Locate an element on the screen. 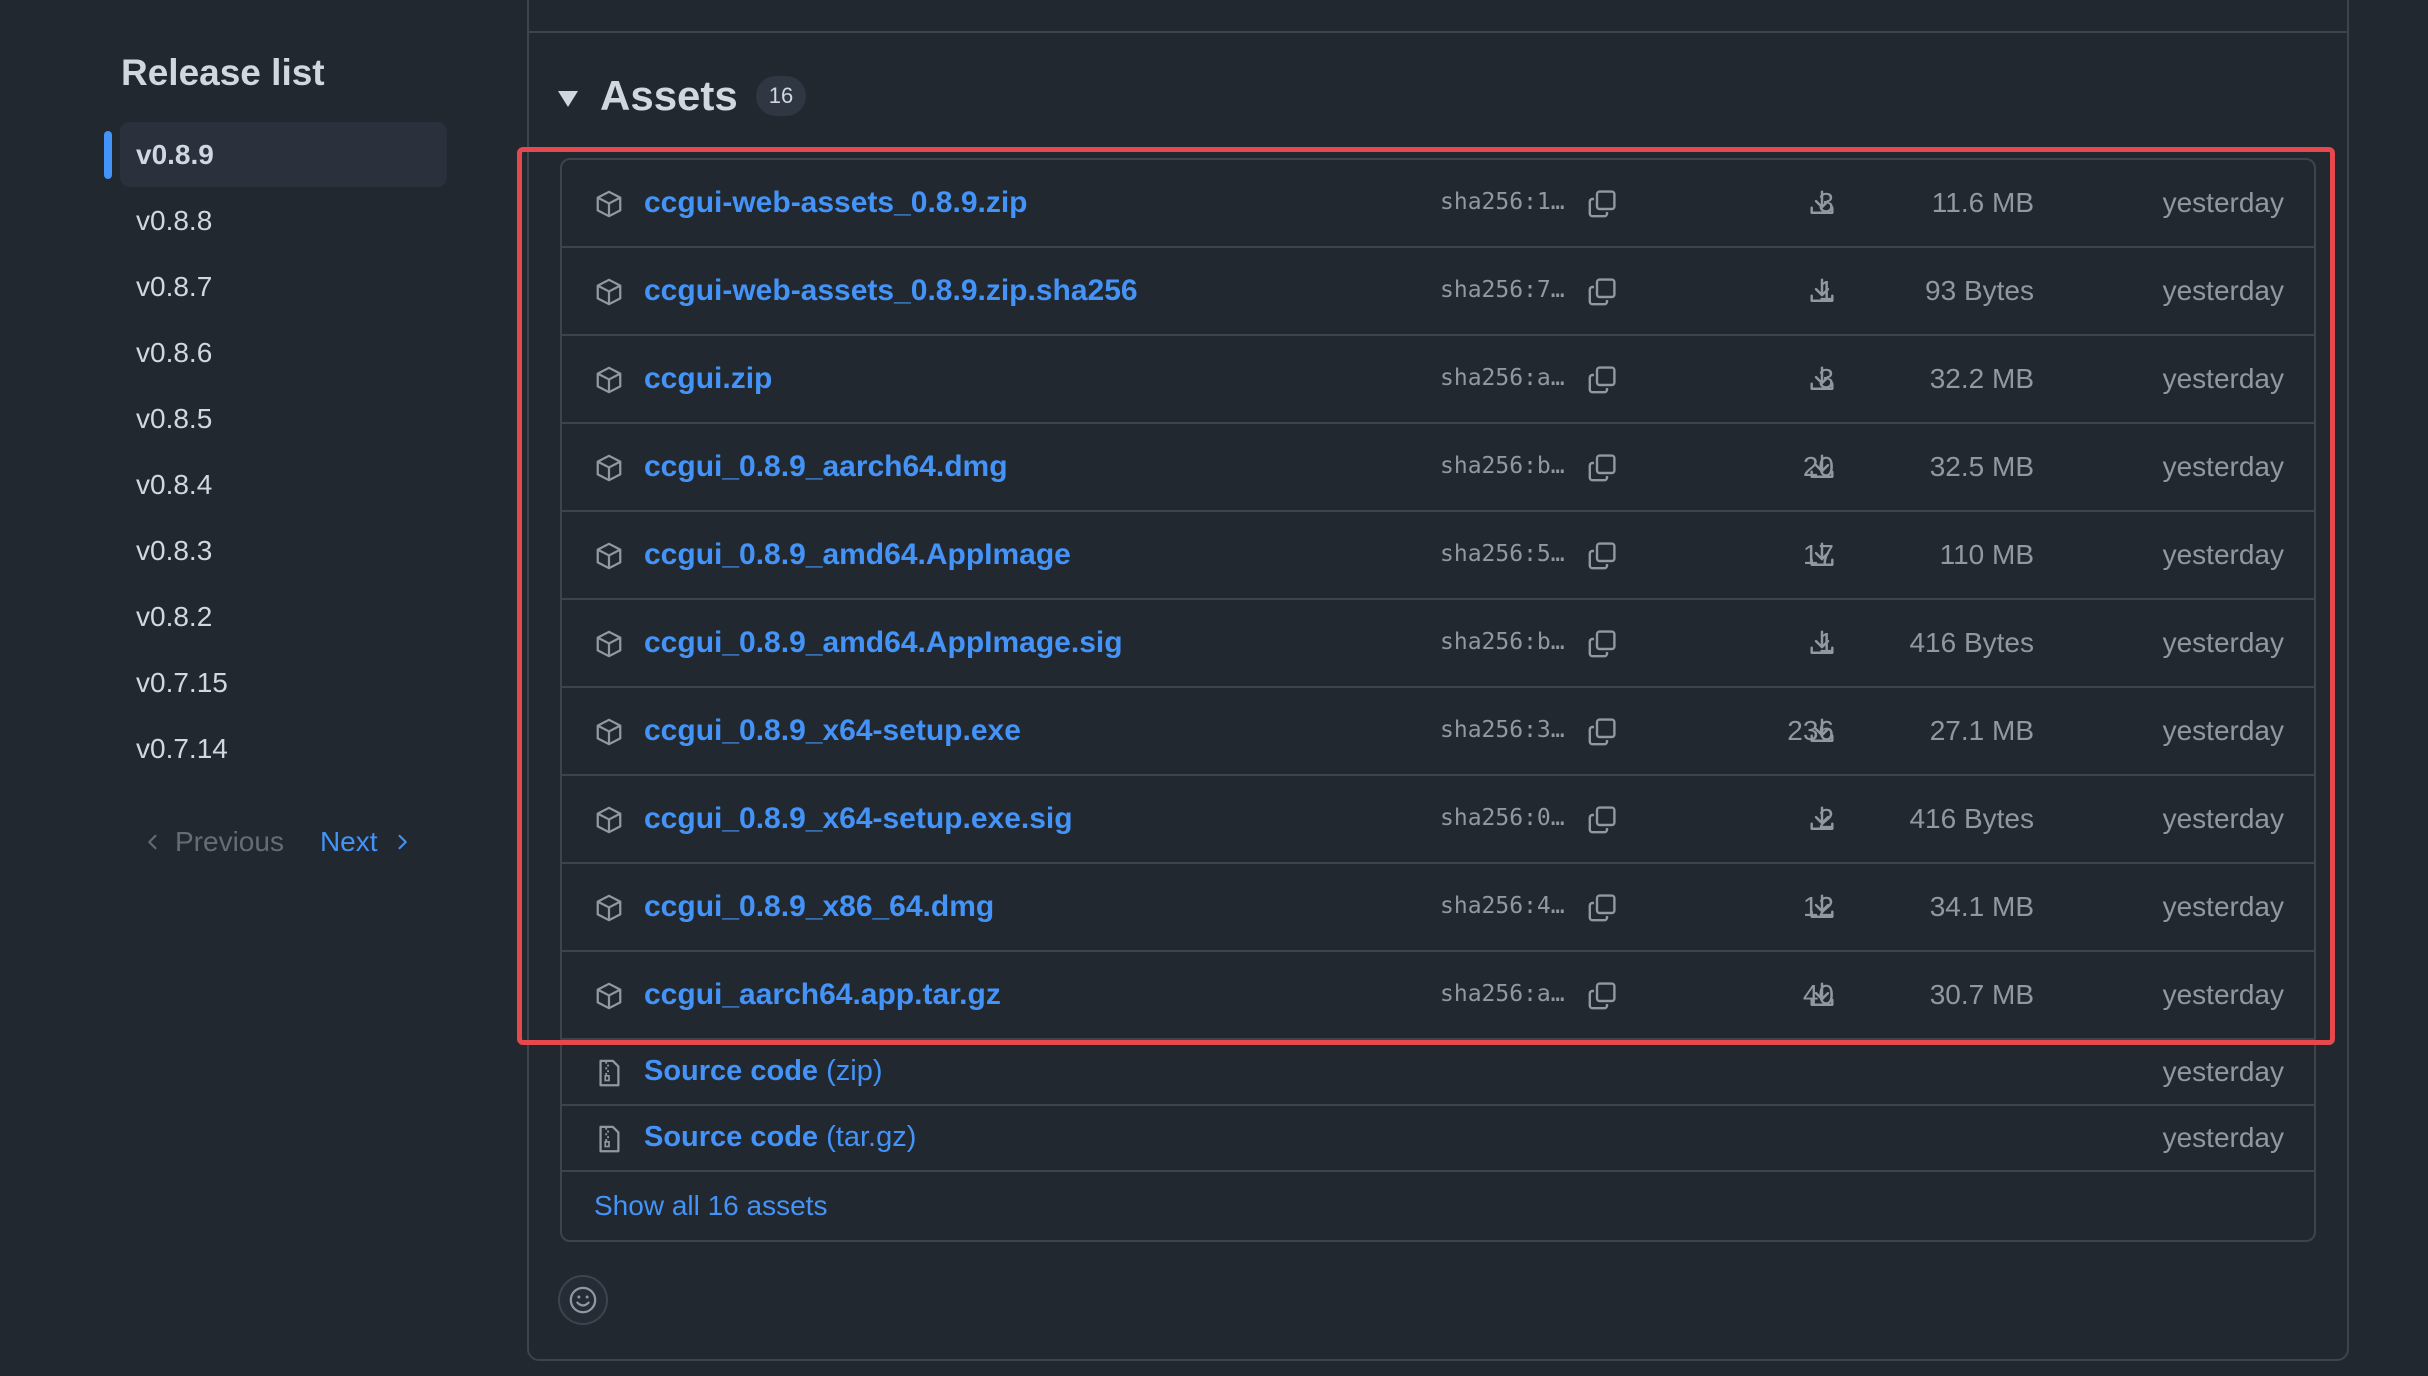 The width and height of the screenshot is (2428, 1376). release-item-v0-7-15: v0.7.15 is located at coordinates (275, 683).